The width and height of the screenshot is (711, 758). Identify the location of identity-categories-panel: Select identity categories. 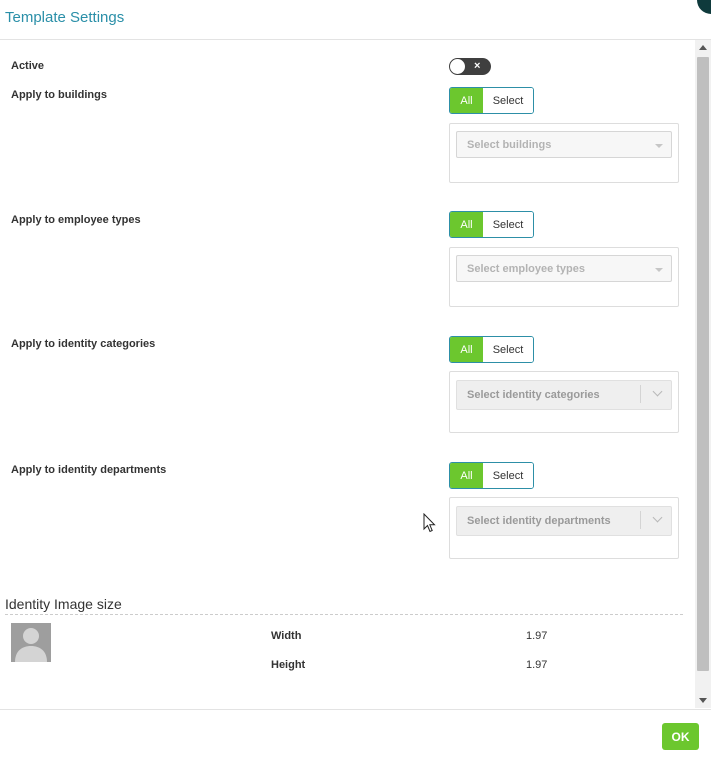
(564, 402).